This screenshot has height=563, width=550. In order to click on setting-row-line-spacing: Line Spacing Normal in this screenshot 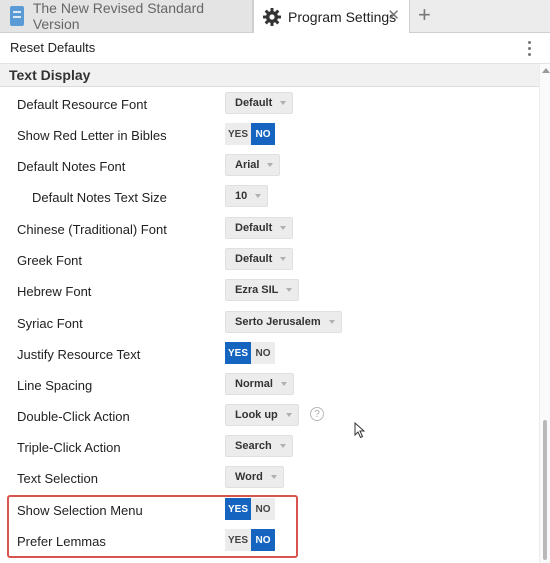, I will do `click(265, 385)`.